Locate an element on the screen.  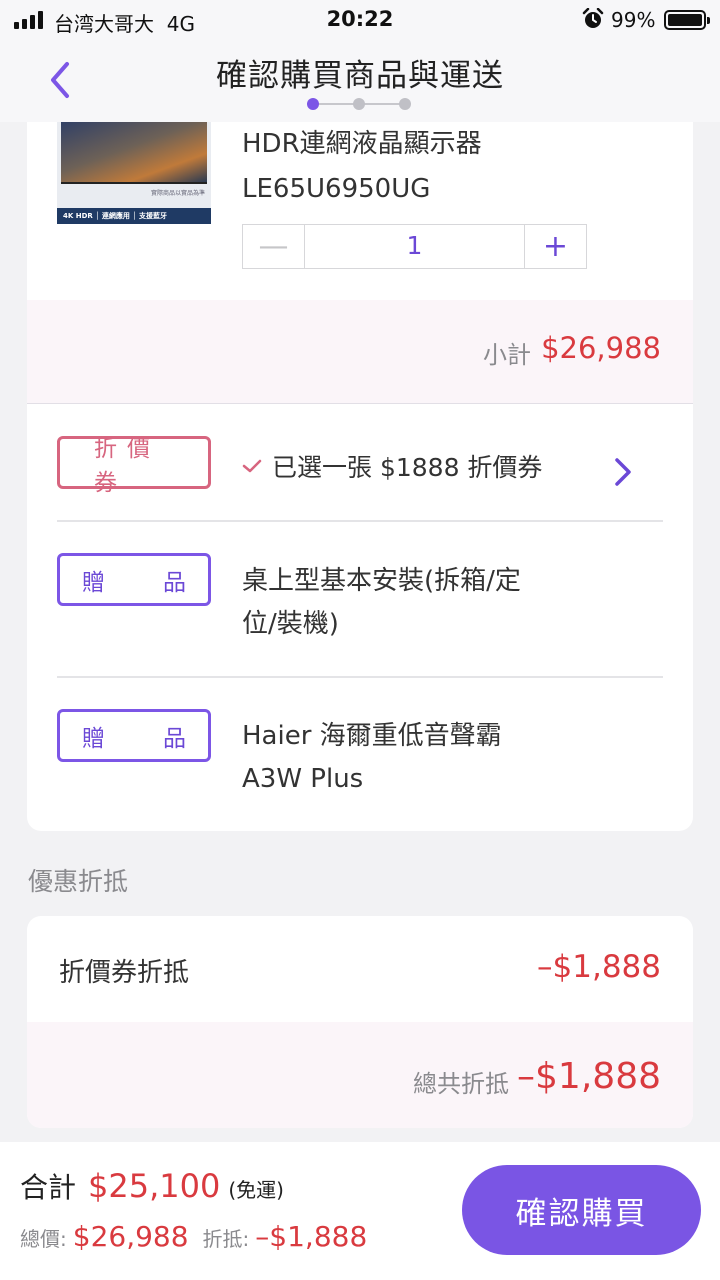
subtotal-row: 小計 $26,988 is located at coordinates (360, 352).